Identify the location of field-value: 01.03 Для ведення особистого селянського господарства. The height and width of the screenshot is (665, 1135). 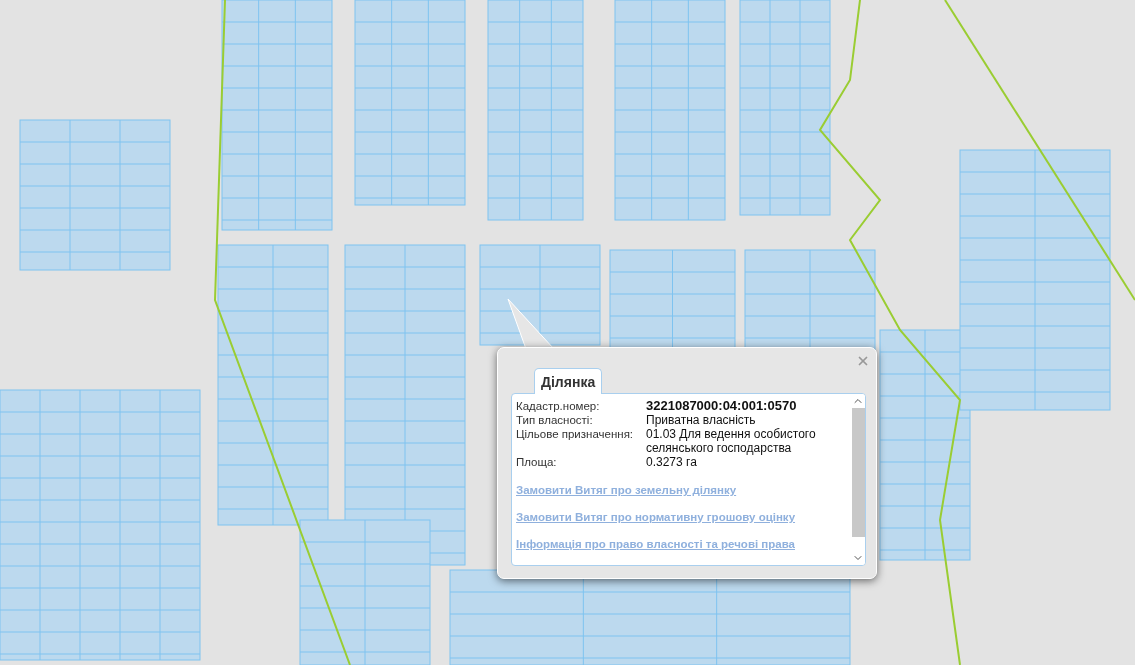
(731, 441).